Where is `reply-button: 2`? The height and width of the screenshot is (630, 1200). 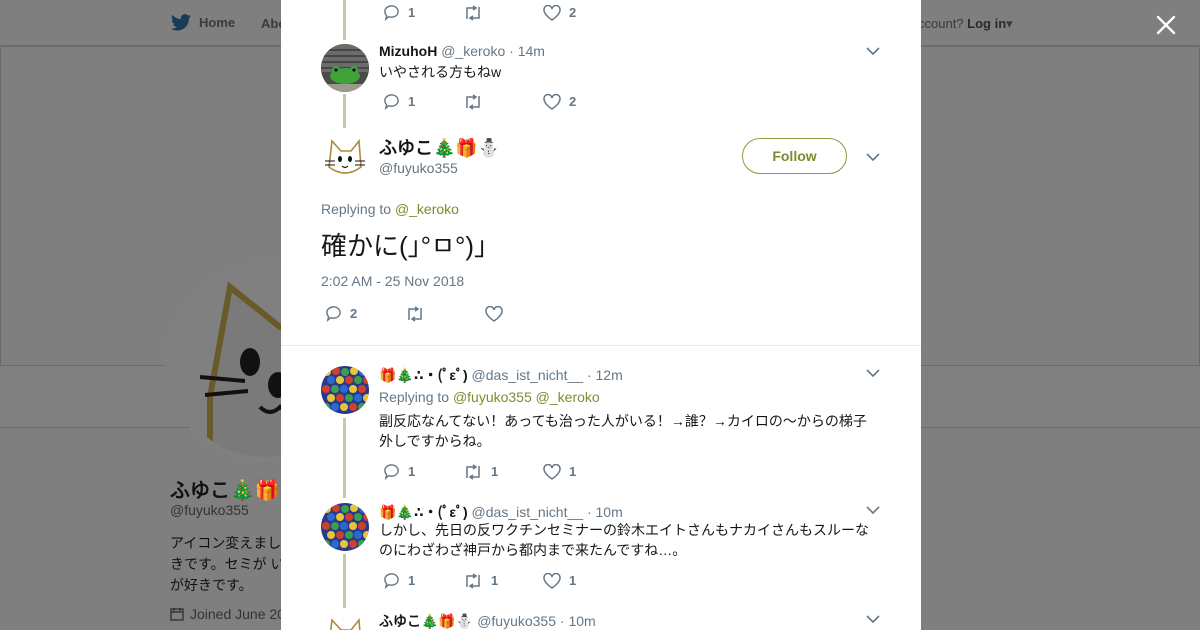 reply-button: 2 is located at coordinates (365, 313).